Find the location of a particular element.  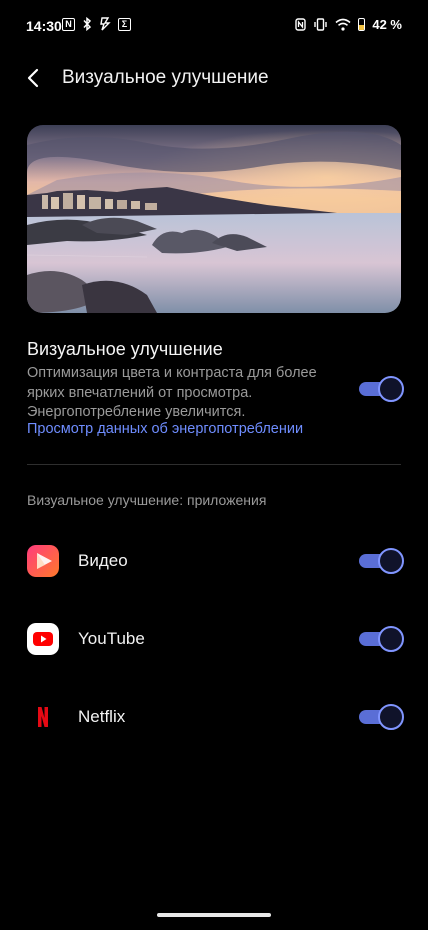

battery-level-fill is located at coordinates (362, 27).